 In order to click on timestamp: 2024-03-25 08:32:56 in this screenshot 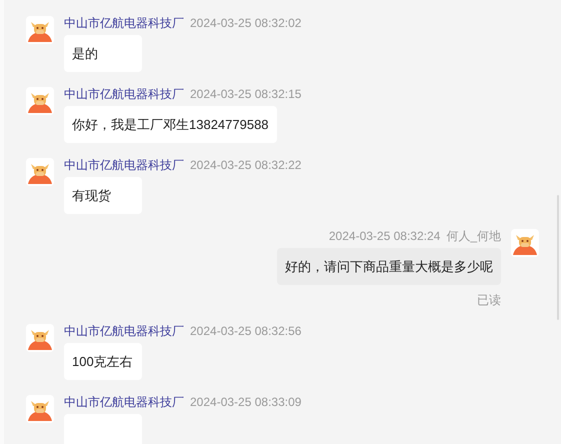, I will do `click(246, 331)`.